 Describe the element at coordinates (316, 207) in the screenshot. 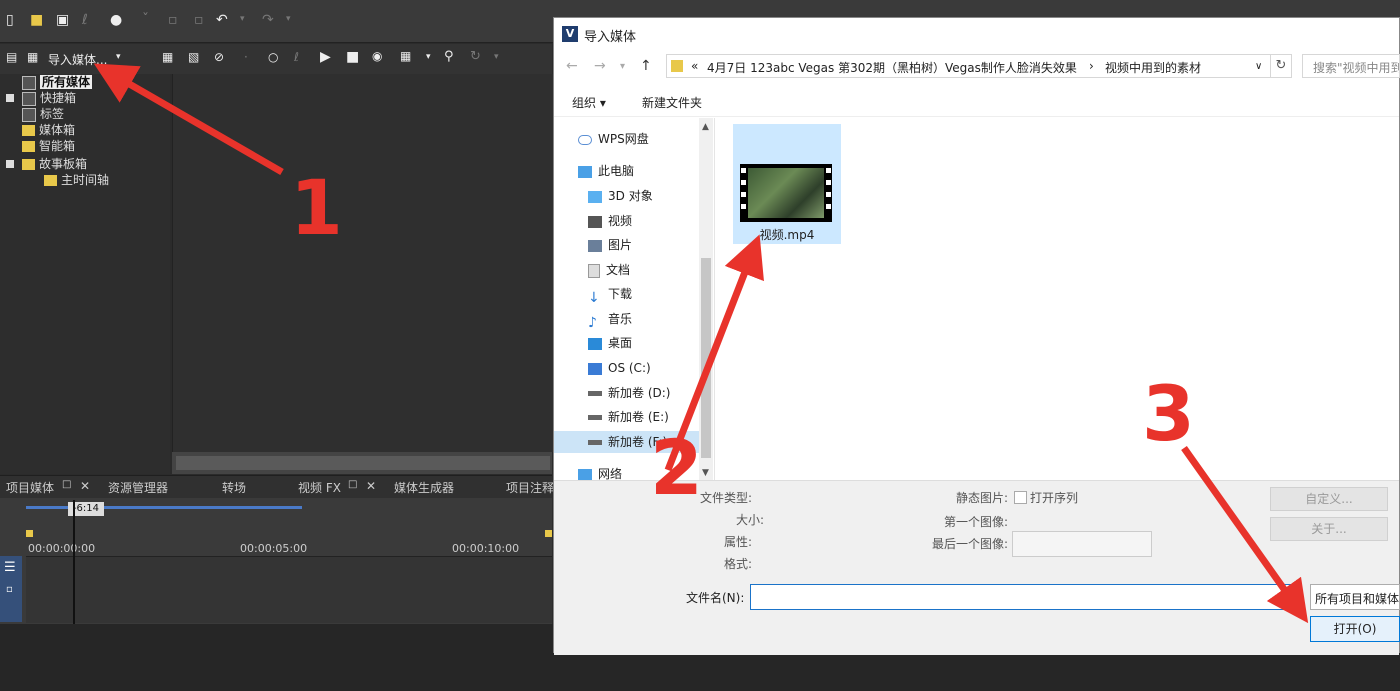

I see `annotation-number-1: 1` at that location.